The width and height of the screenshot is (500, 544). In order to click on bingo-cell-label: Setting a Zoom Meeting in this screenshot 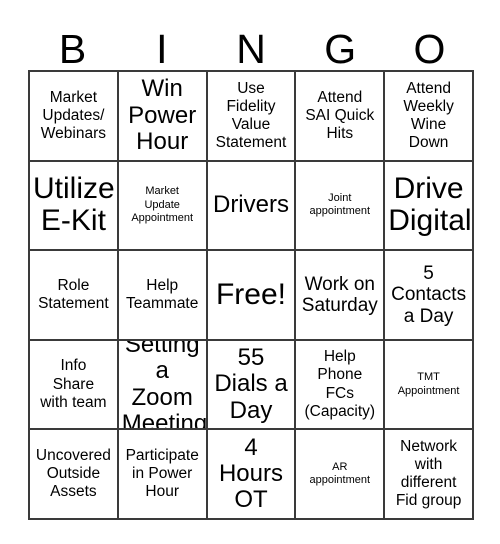, I will do `click(164, 385)`.